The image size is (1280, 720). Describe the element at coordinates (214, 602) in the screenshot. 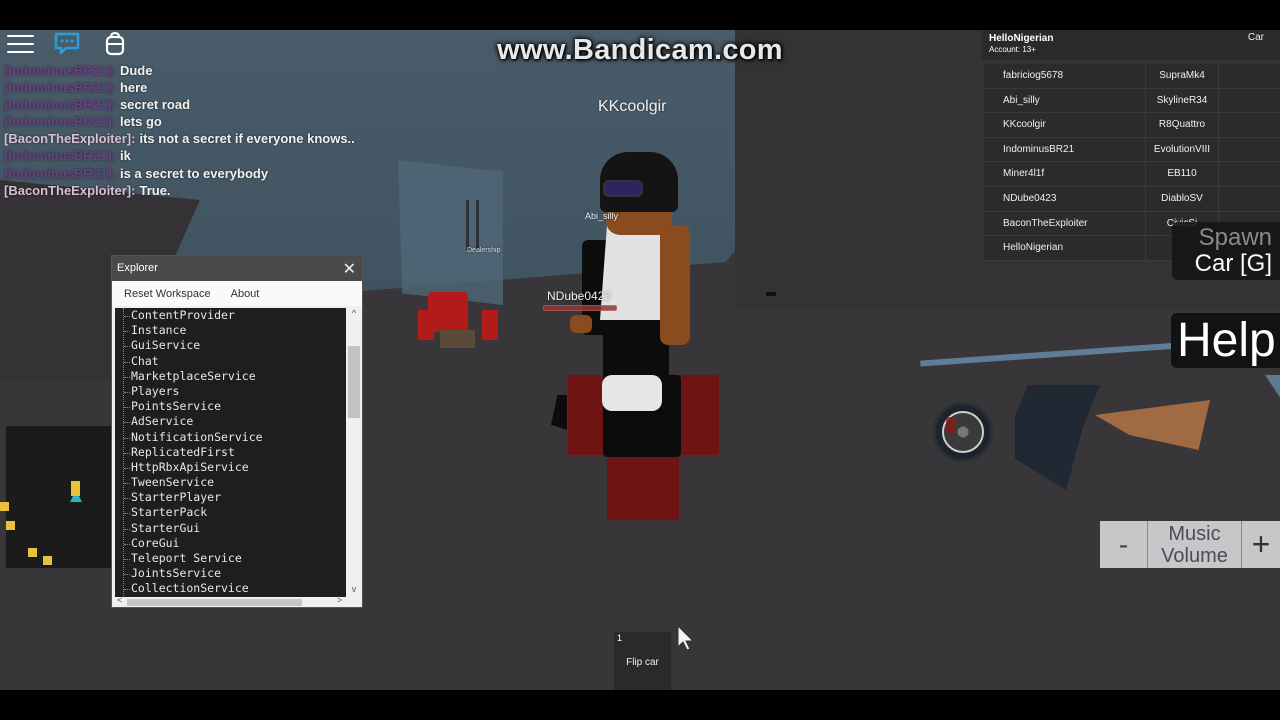

I see `horizontal-scroll-thumb` at that location.